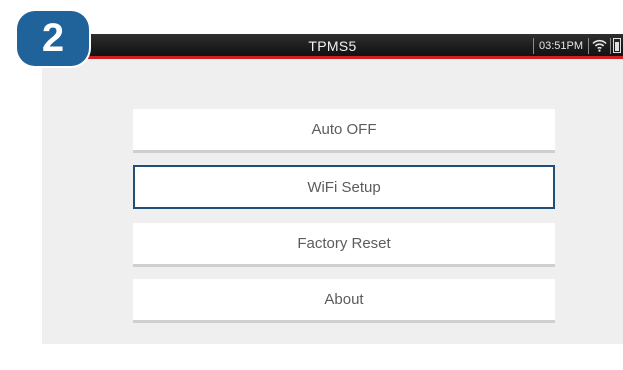 This screenshot has width=623, height=370. I want to click on step-number-badge: 2, so click(53, 38).